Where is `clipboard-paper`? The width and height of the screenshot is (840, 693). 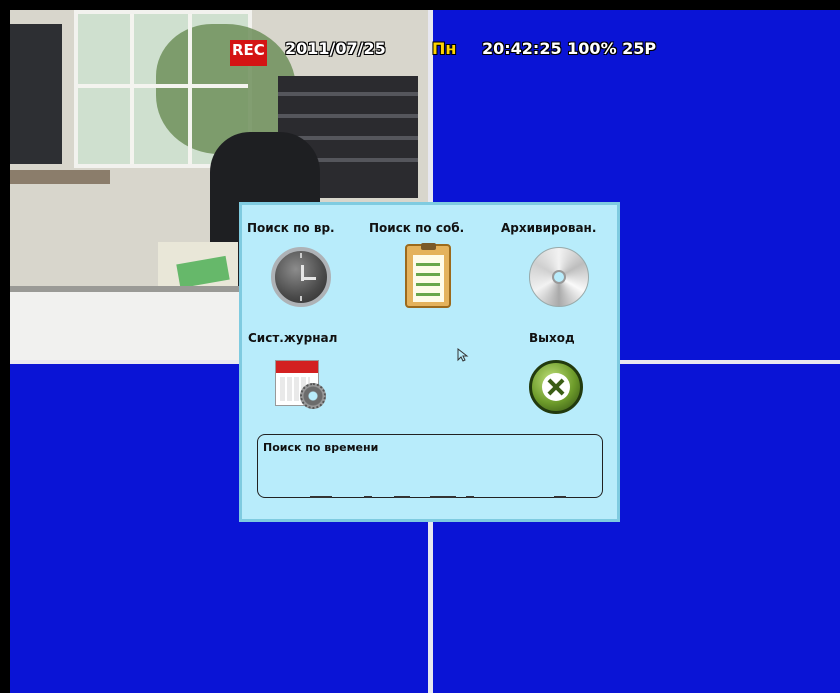
clipboard-paper is located at coordinates (428, 278).